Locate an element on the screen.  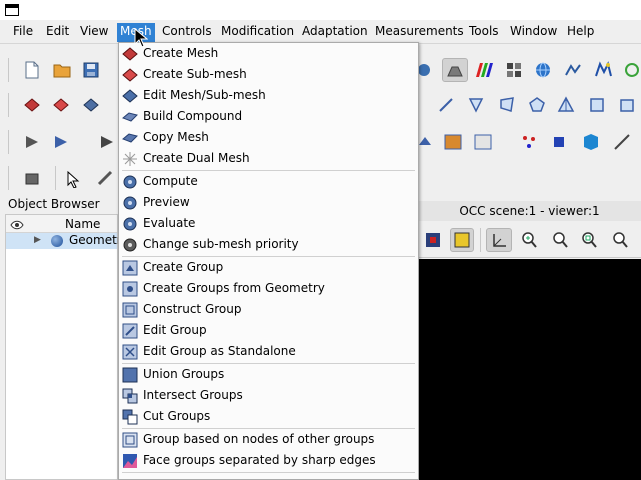
cut-groups-icon is located at coordinates (130, 417).